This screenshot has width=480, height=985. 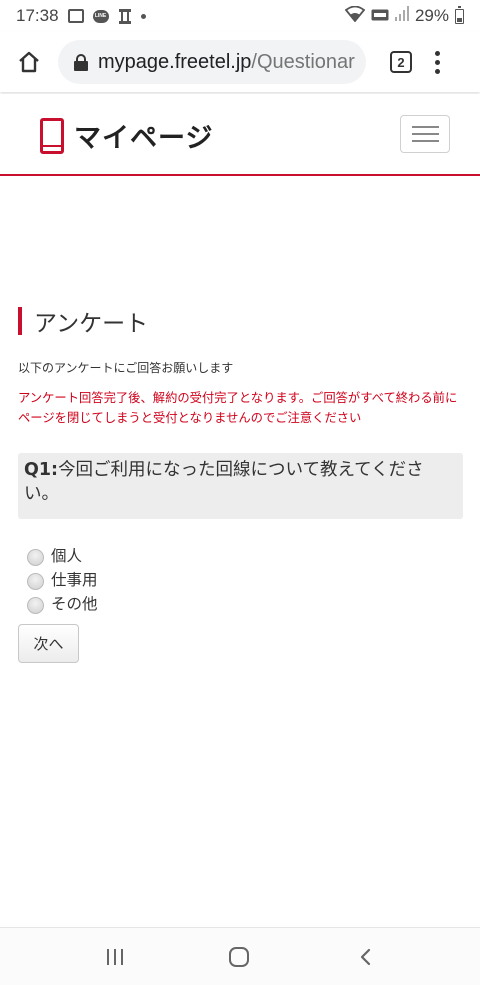 I want to click on dot-icon, so click(x=143, y=16).